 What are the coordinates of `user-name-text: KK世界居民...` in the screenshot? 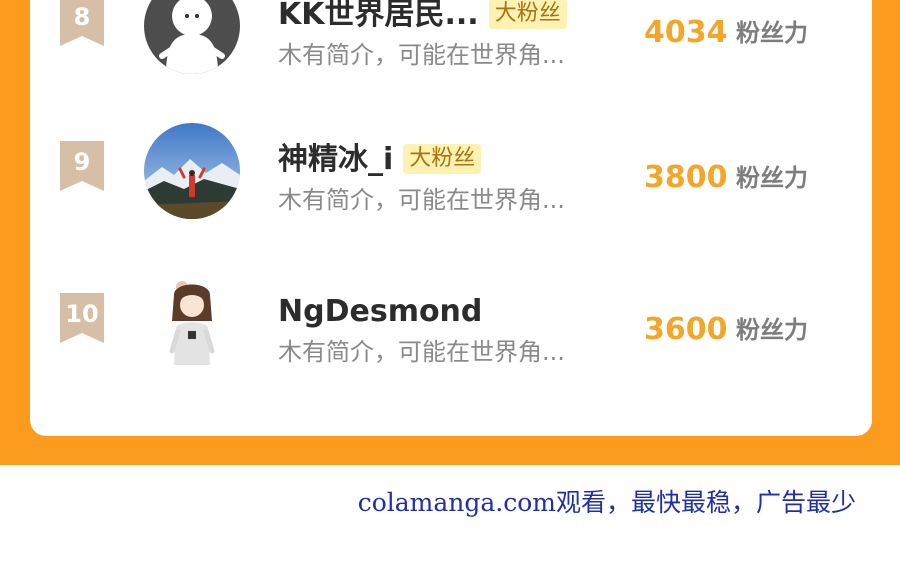 It's located at (378, 16).